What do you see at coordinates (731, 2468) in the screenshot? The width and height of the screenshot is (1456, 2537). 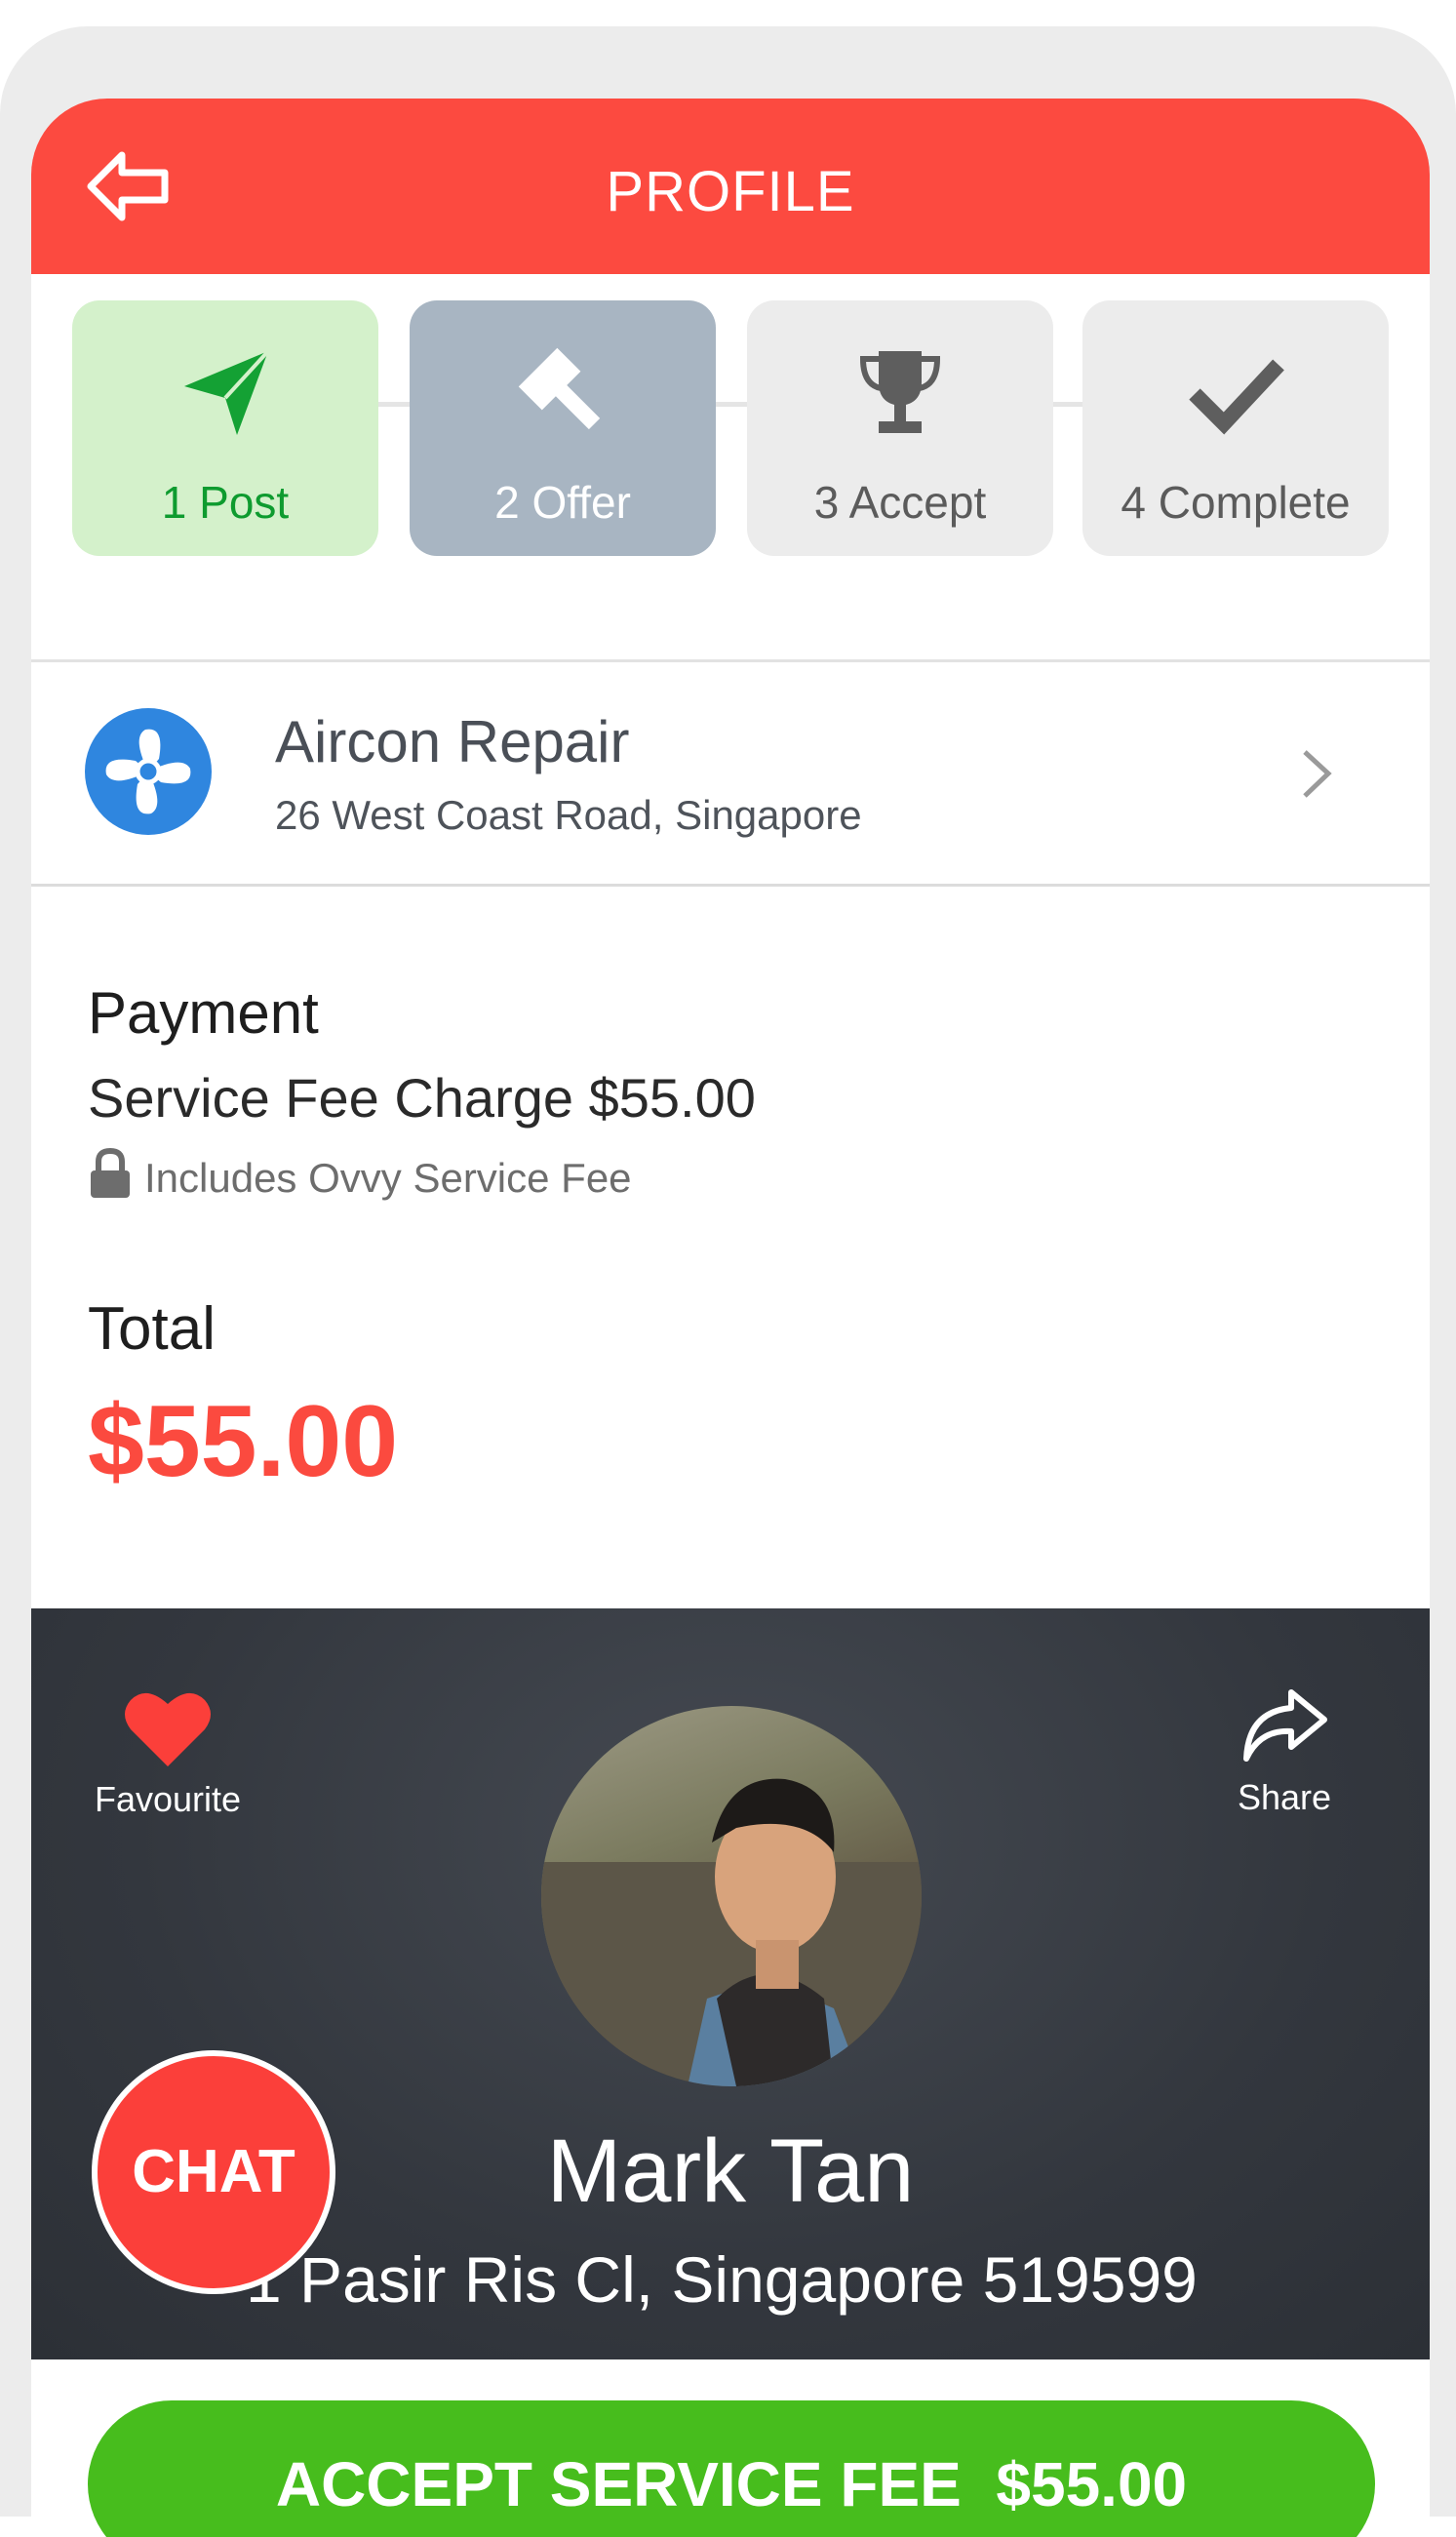 I see `accept-service-fee-button: ACCEPT SERVICE FEE $55.00` at bounding box center [731, 2468].